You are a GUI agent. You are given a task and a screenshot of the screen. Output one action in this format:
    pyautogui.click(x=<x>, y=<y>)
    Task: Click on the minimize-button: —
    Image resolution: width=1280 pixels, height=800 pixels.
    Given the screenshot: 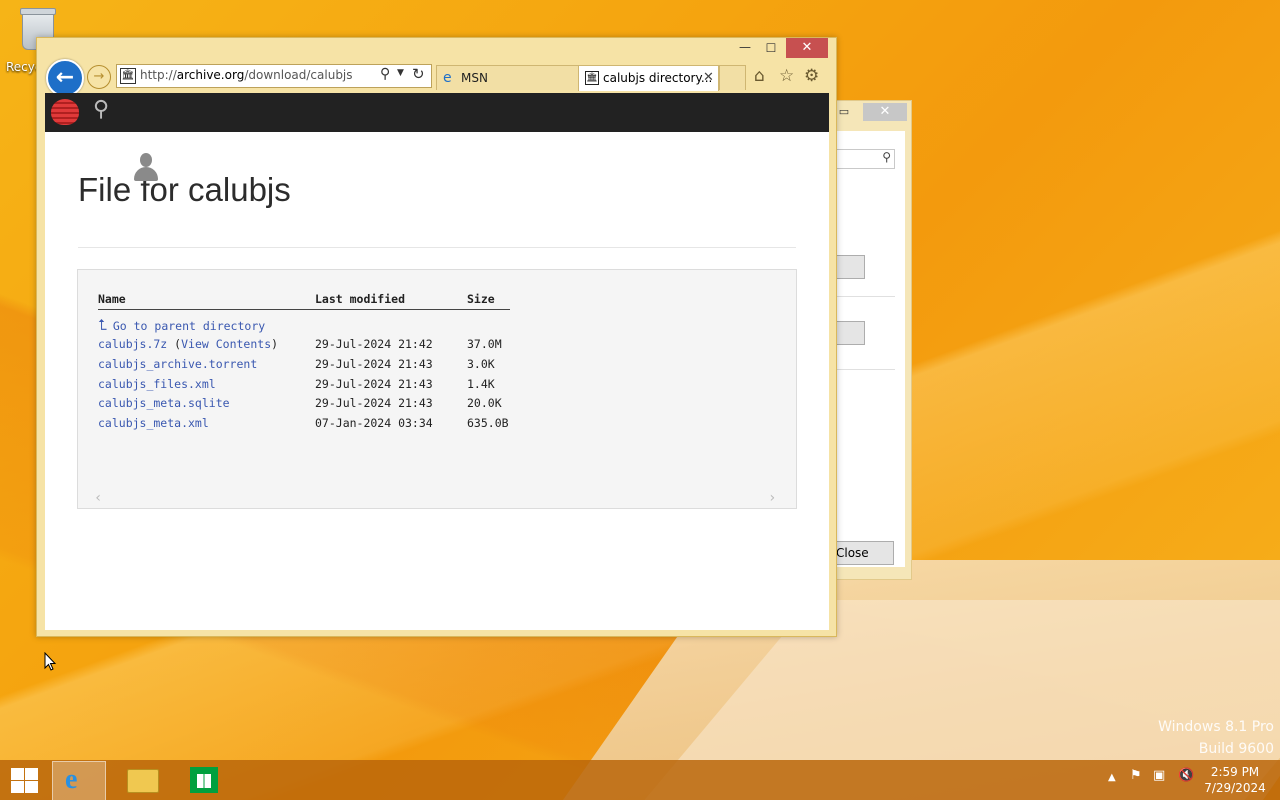 What is the action you would take?
    pyautogui.click(x=745, y=48)
    